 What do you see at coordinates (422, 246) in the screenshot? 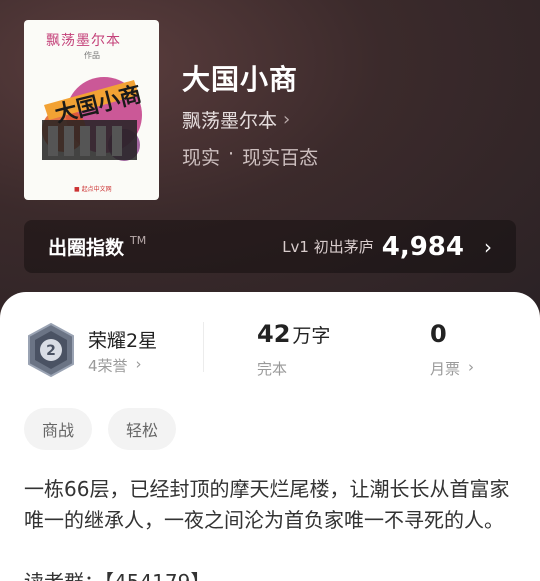
I see `popularity-index-value: 4,984` at bounding box center [422, 246].